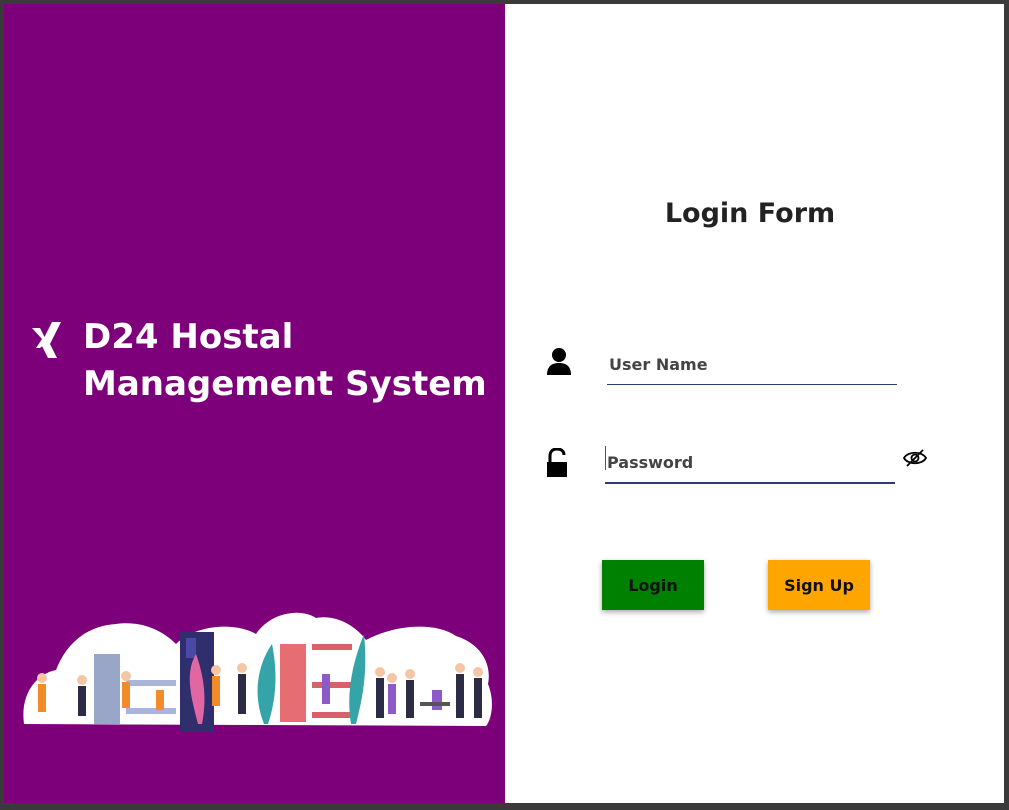  Describe the element at coordinates (46, 340) in the screenshot. I see `xing-icon` at that location.